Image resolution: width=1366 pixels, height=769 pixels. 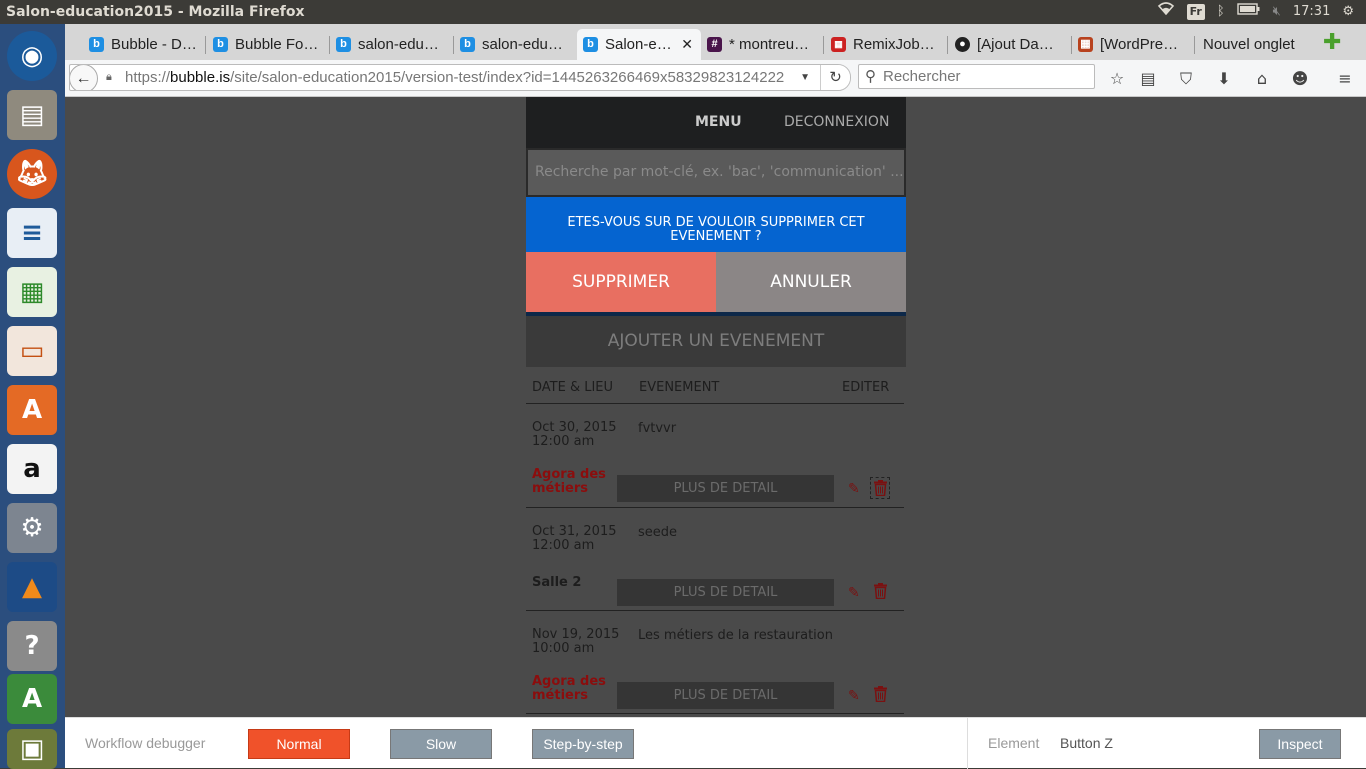 What do you see at coordinates (32, 749) in the screenshot?
I see `trash-icon: ▣` at bounding box center [32, 749].